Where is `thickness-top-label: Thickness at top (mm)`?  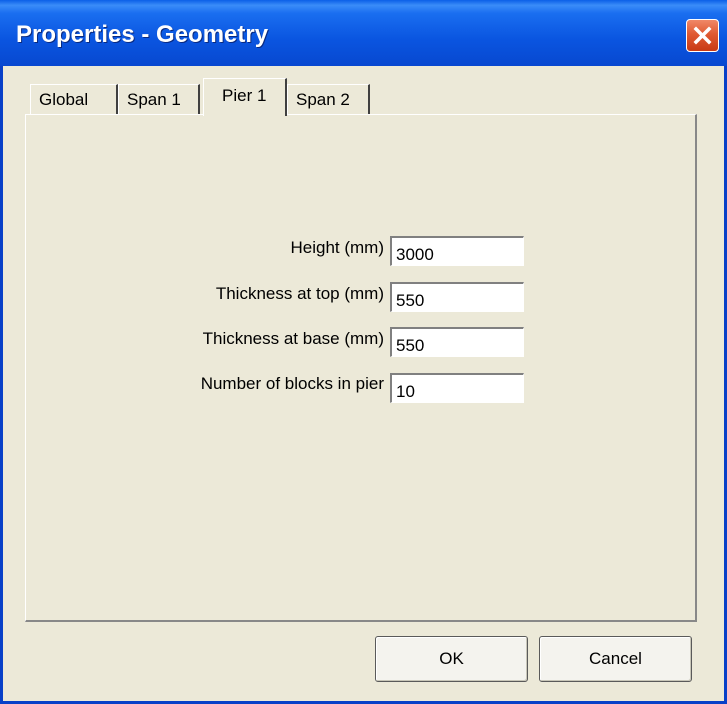 thickness-top-label: Thickness at top (mm) is located at coordinates (299, 293).